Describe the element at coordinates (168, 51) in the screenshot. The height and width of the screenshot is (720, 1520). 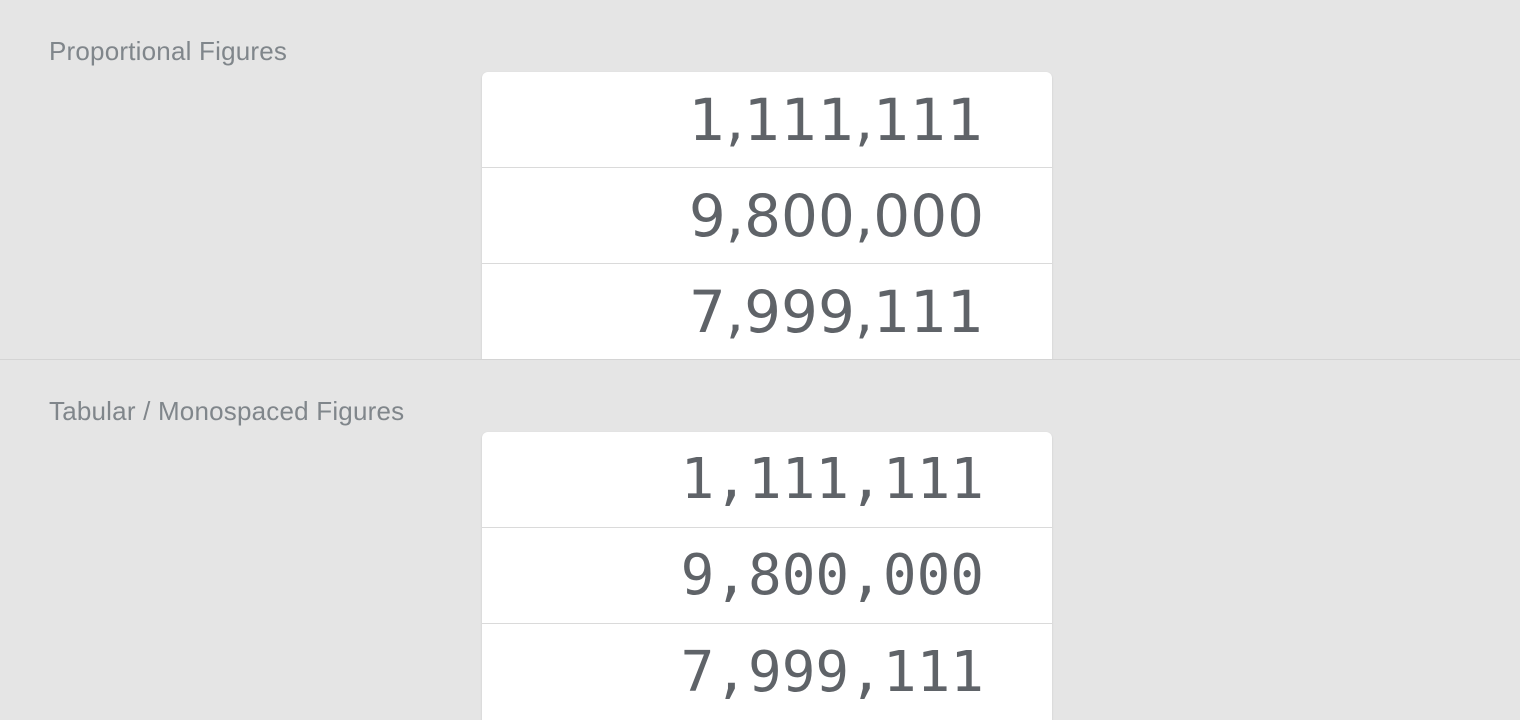
I see `section-title: Proportional Figures` at that location.